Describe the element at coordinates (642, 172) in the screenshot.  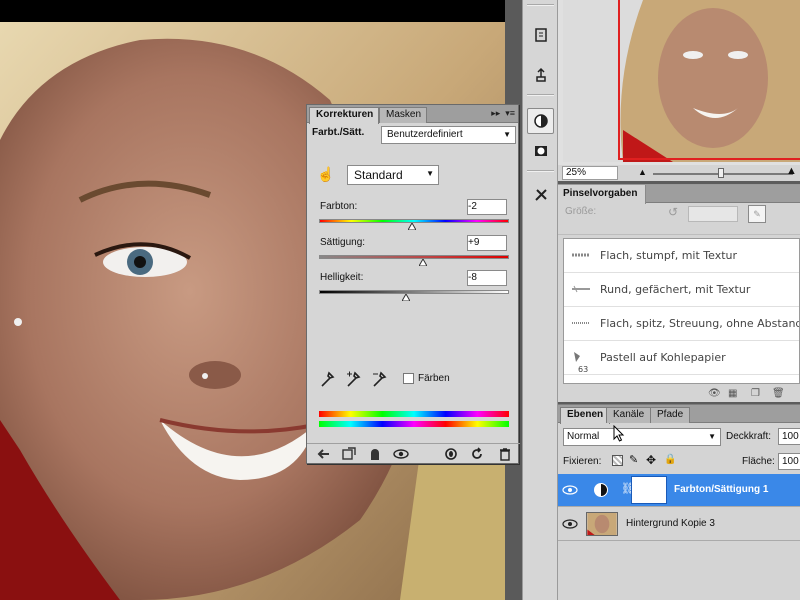
I see `zoom-out-icon: ▲` at that location.